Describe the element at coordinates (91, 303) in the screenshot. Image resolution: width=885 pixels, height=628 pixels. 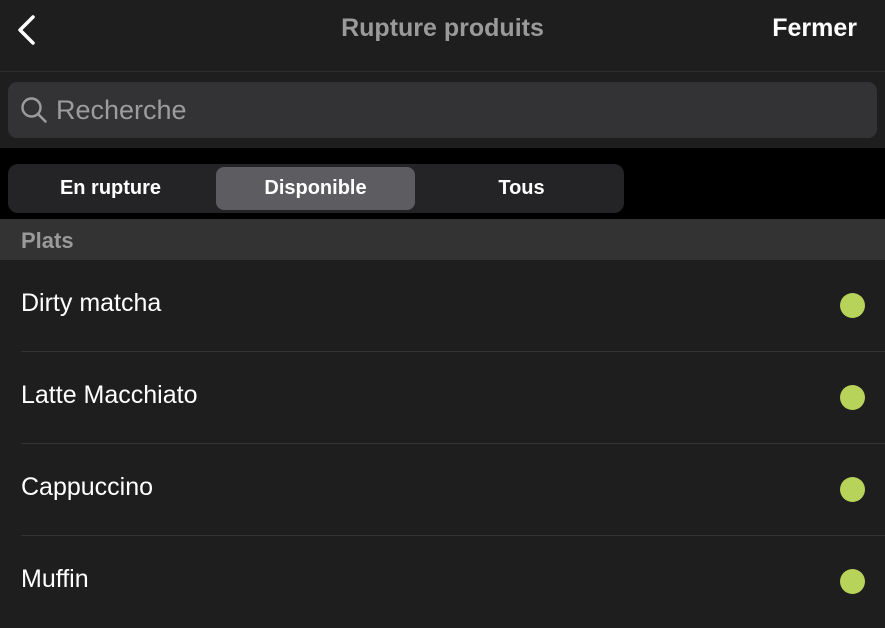
I see `item-label: Dirty matcha` at that location.